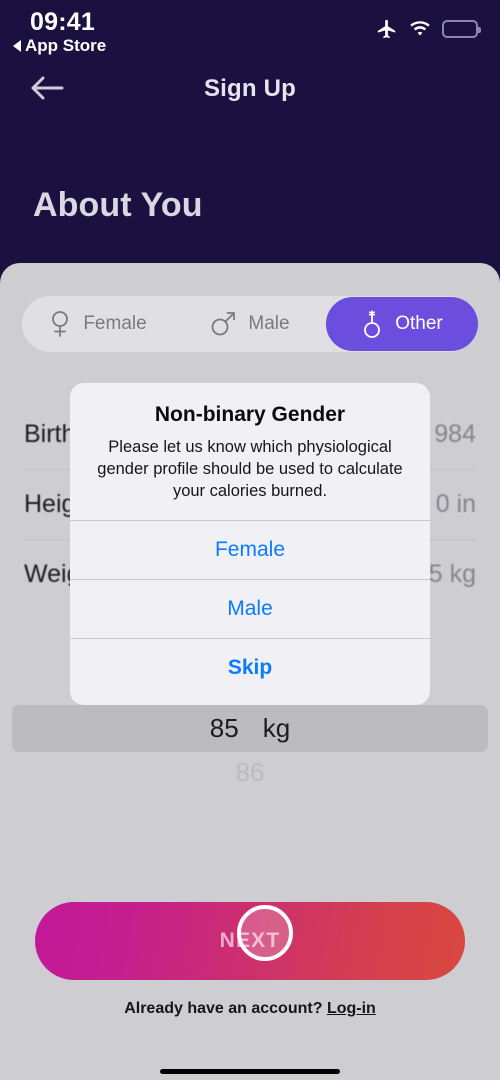  Describe the element at coordinates (461, 29) in the screenshot. I see `battery-low-power-icon` at that location.